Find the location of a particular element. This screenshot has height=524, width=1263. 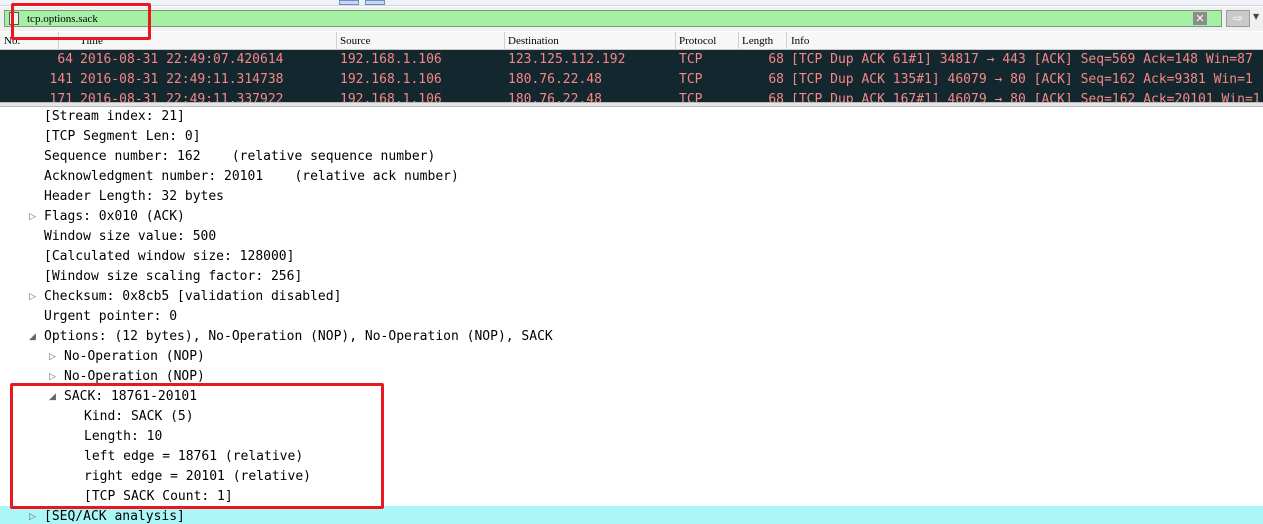

annotation-box-filter is located at coordinates (81, 21).